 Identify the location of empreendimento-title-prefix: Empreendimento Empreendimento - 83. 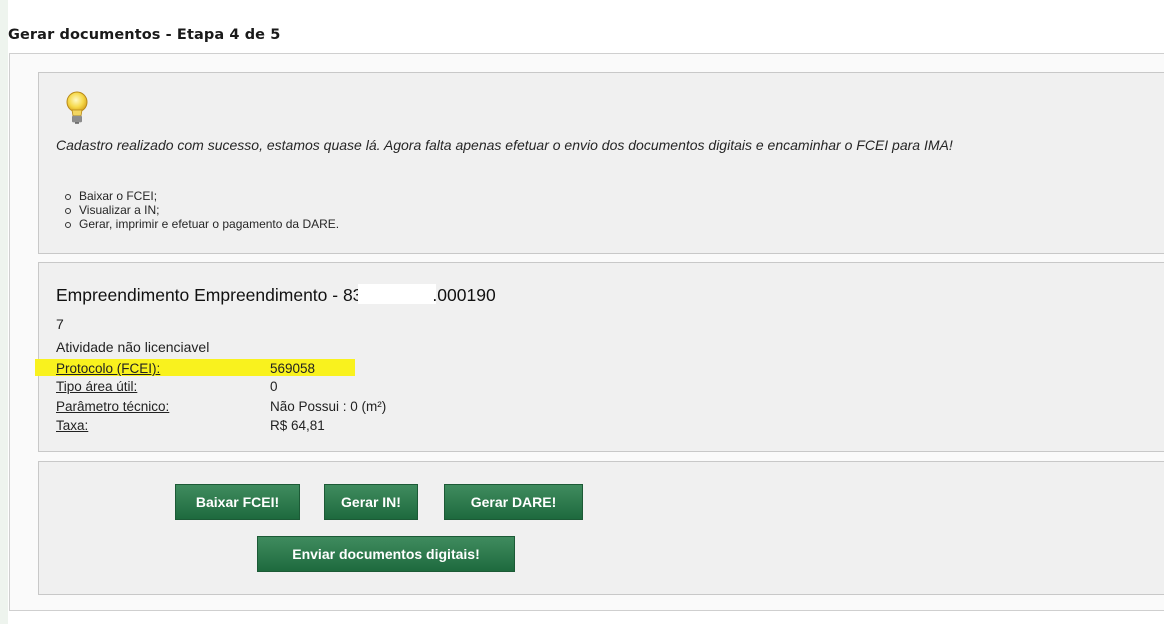
(209, 295).